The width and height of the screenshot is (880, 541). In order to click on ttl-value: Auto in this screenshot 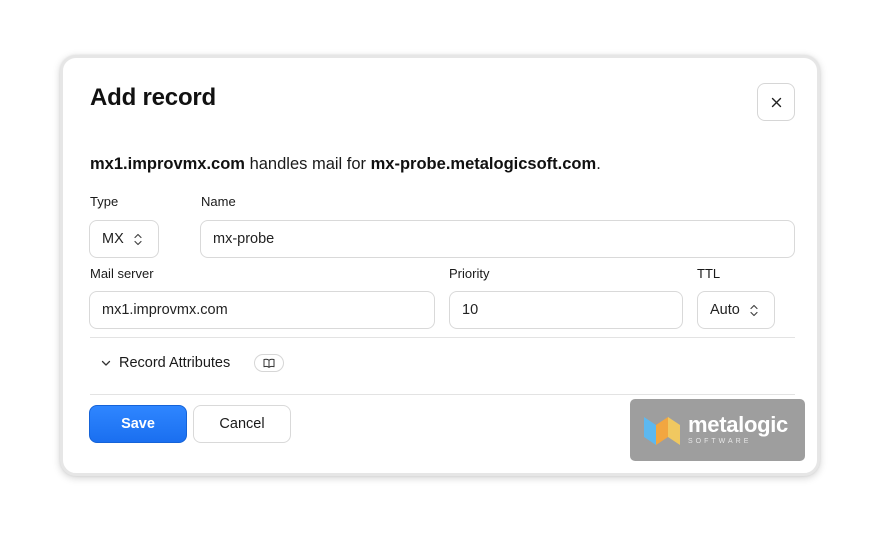, I will do `click(725, 310)`.